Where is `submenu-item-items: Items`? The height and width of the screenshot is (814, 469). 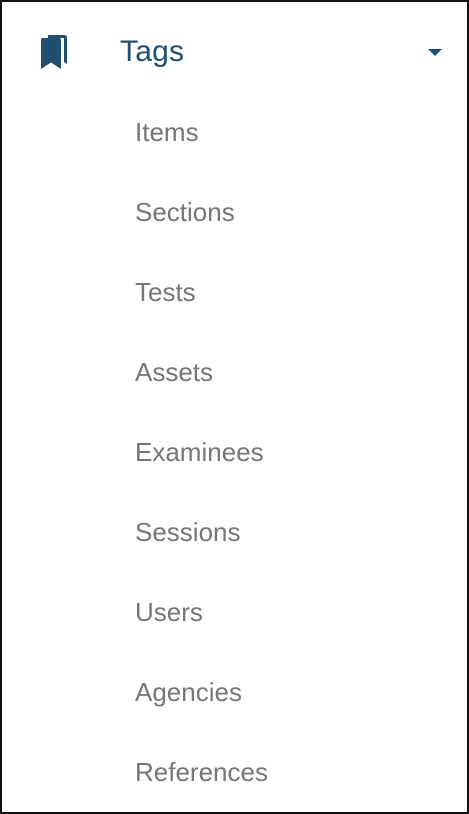
submenu-item-items: Items is located at coordinates (234, 132).